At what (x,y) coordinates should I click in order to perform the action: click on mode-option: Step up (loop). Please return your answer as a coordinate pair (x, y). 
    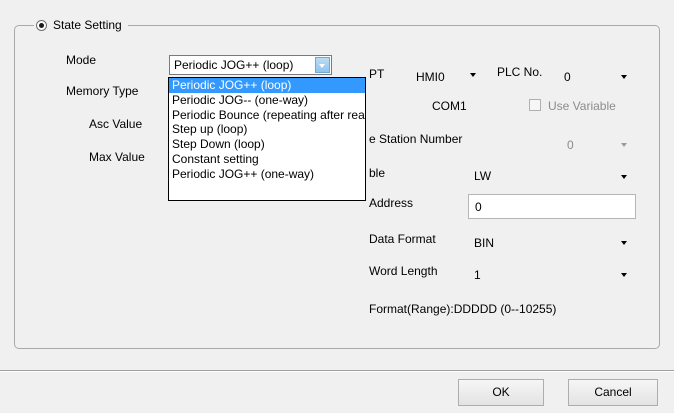
    Looking at the image, I should click on (267, 129).